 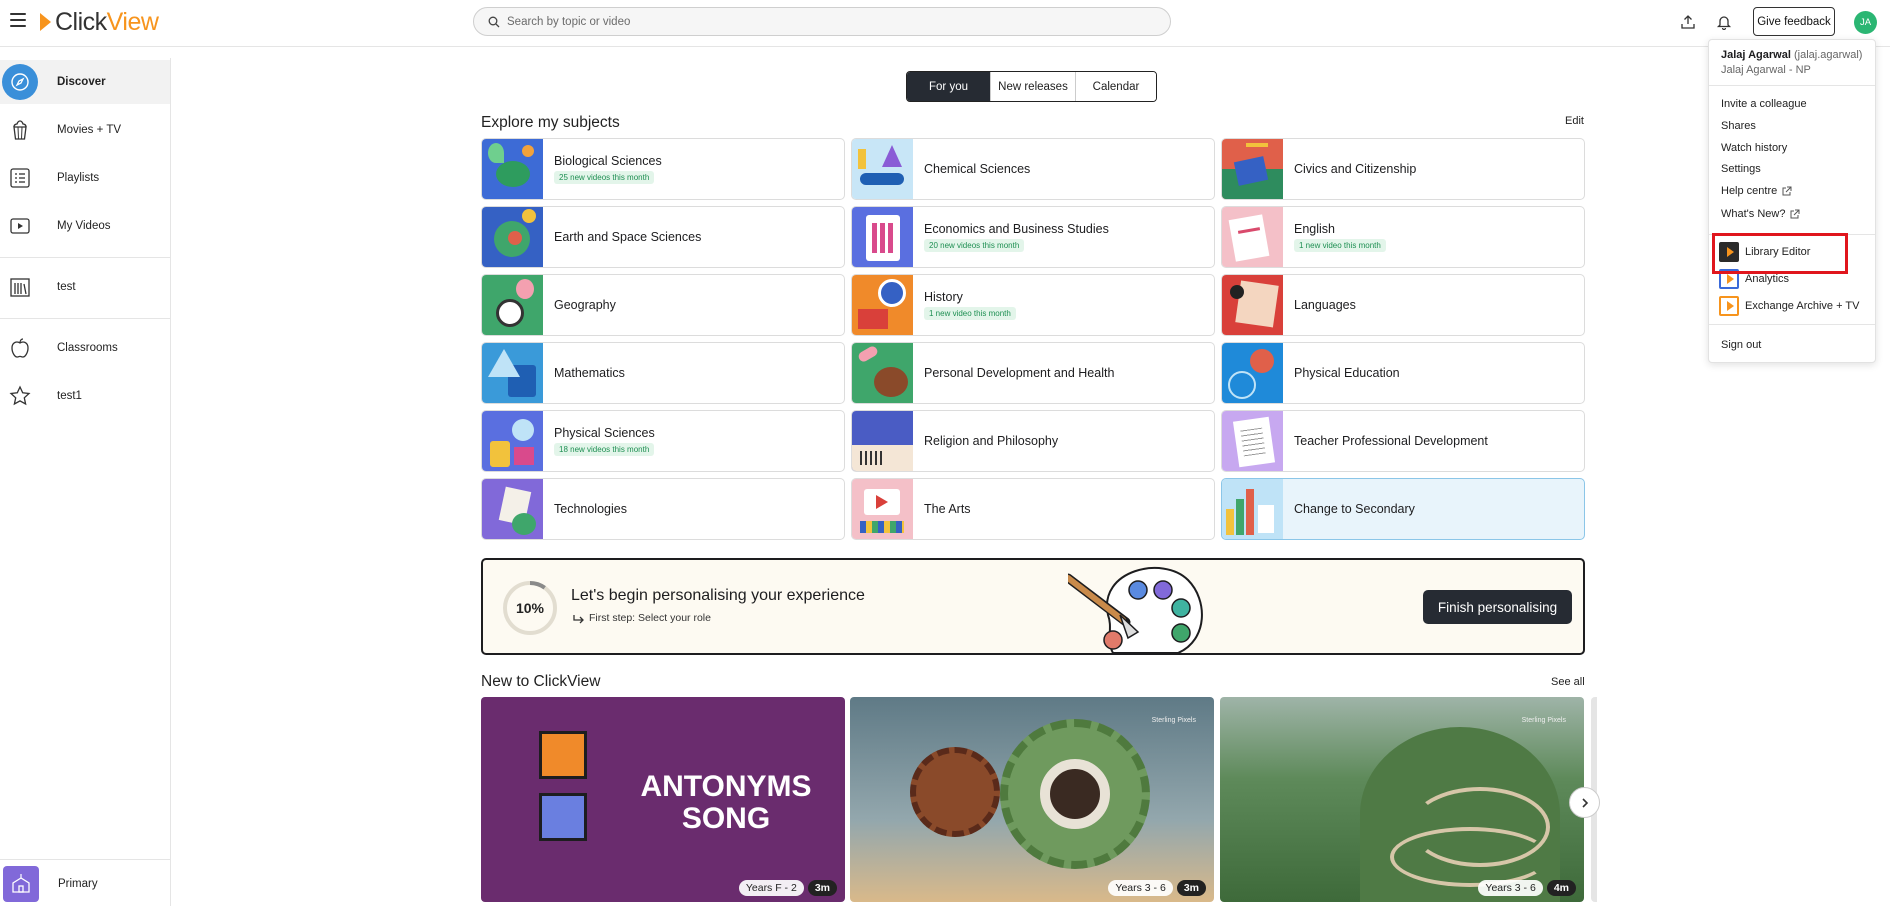 What do you see at coordinates (1764, 252) in the screenshot?
I see `app-item-library-editor: Library Editor` at bounding box center [1764, 252].